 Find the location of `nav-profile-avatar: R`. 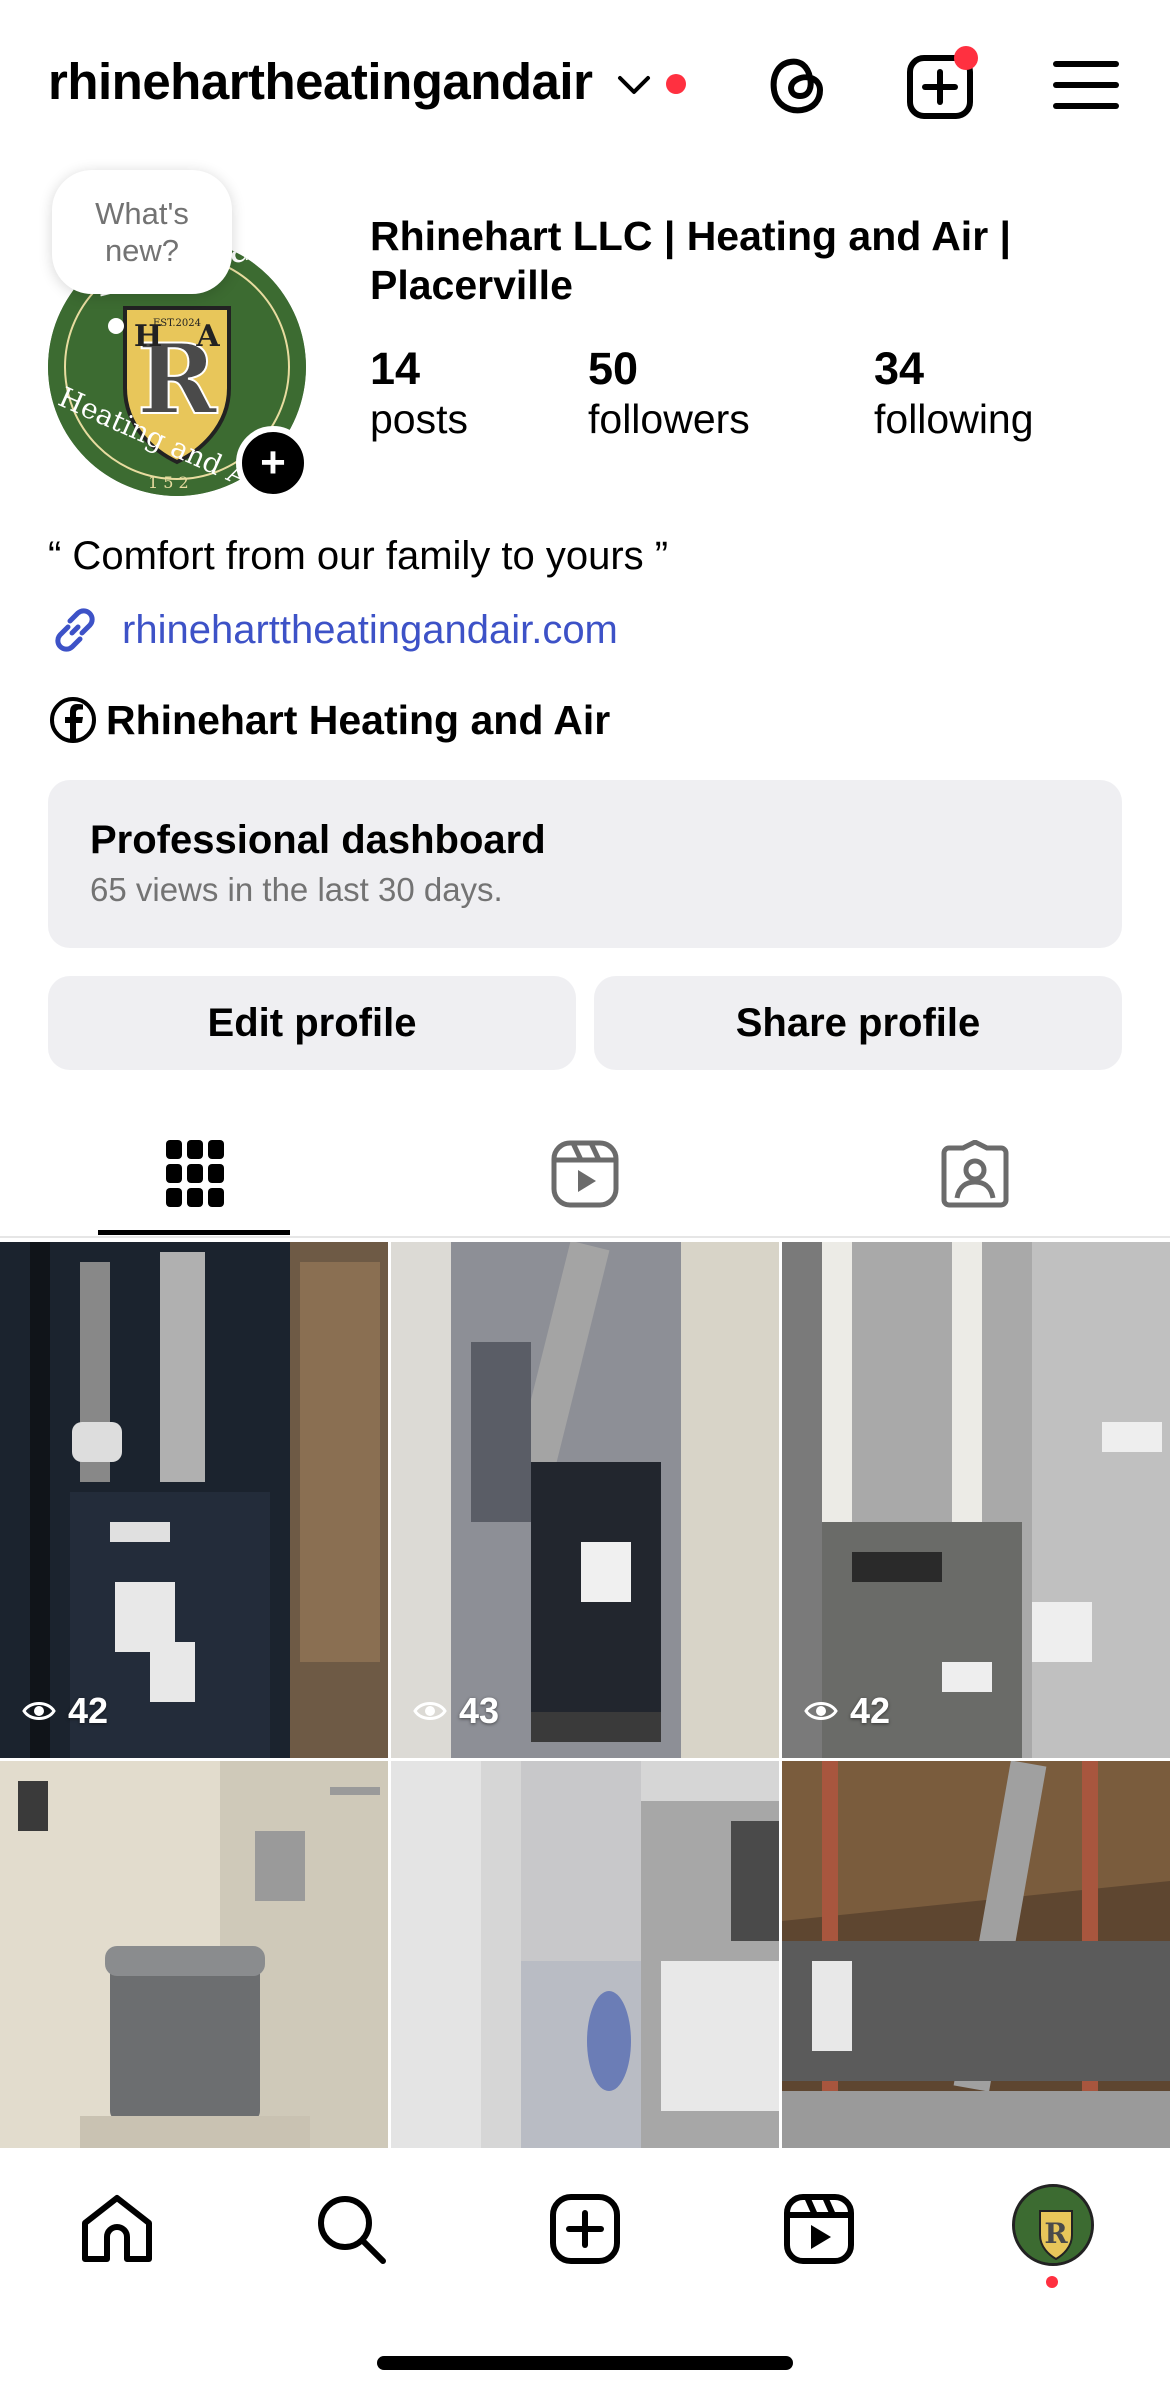

nav-profile-avatar: R is located at coordinates (1053, 2225).